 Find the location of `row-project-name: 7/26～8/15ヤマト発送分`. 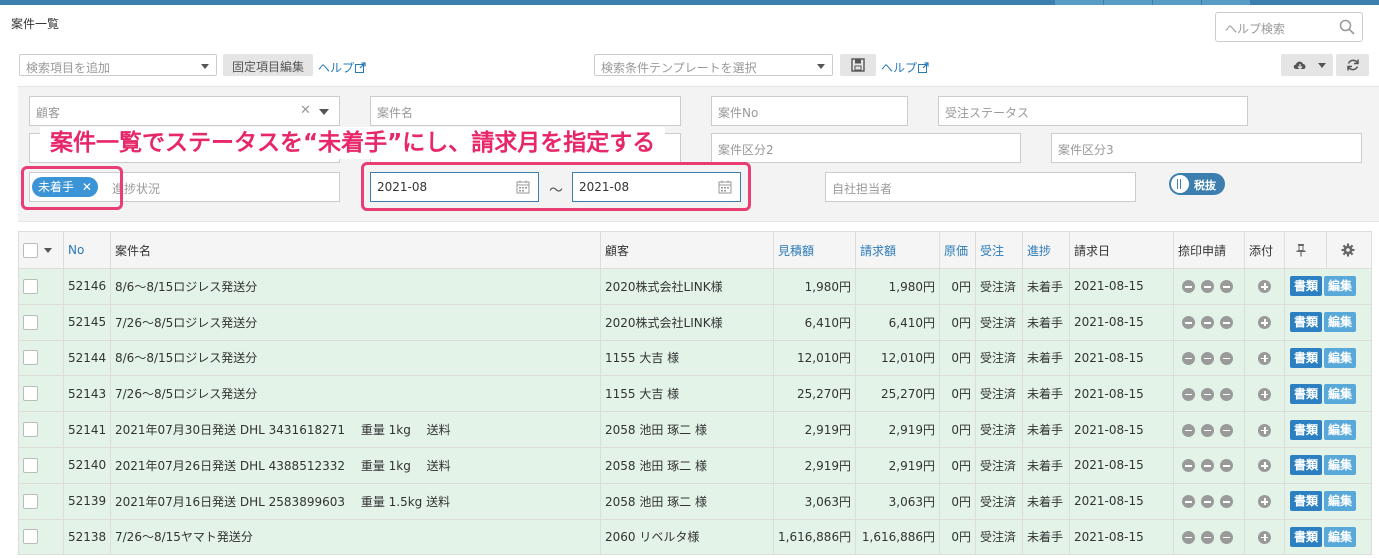

row-project-name: 7/26～8/15ヤマト発送分 is located at coordinates (355, 537).